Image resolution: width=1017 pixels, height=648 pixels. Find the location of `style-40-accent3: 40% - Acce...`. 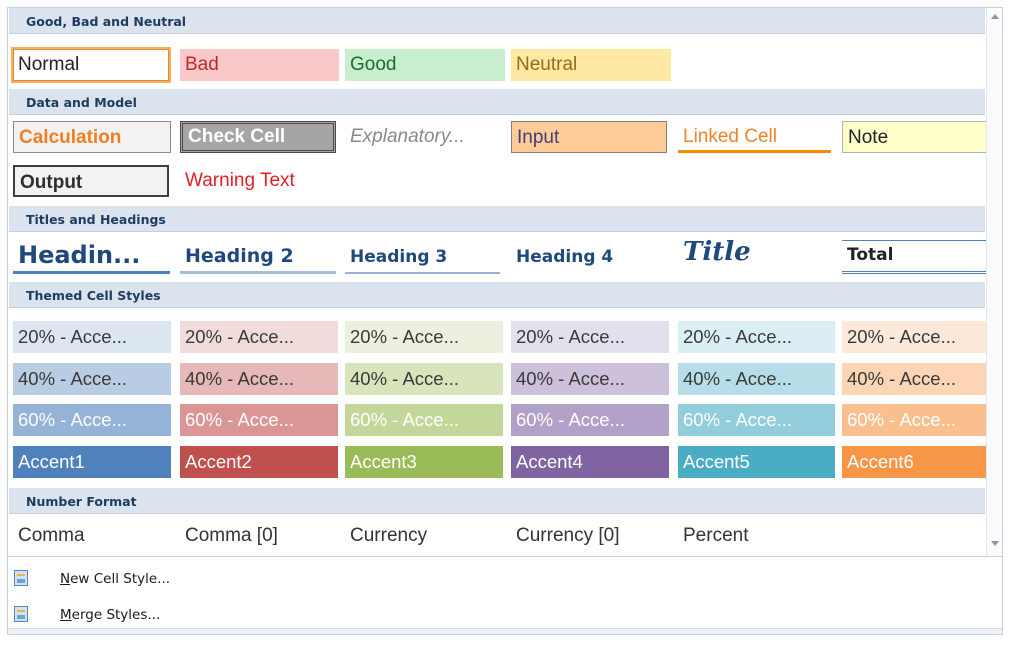

style-40-accent3: 40% - Acce... is located at coordinates (424, 379).